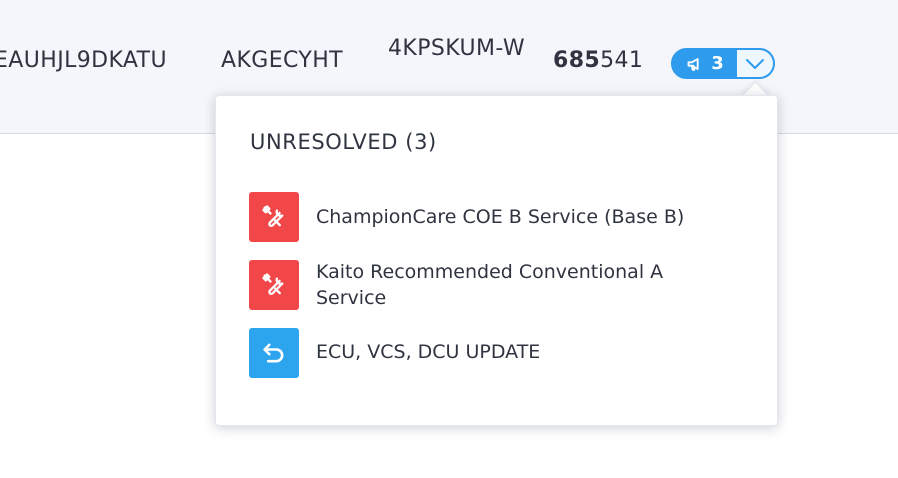  I want to click on odometer-bold: 685, so click(577, 60).